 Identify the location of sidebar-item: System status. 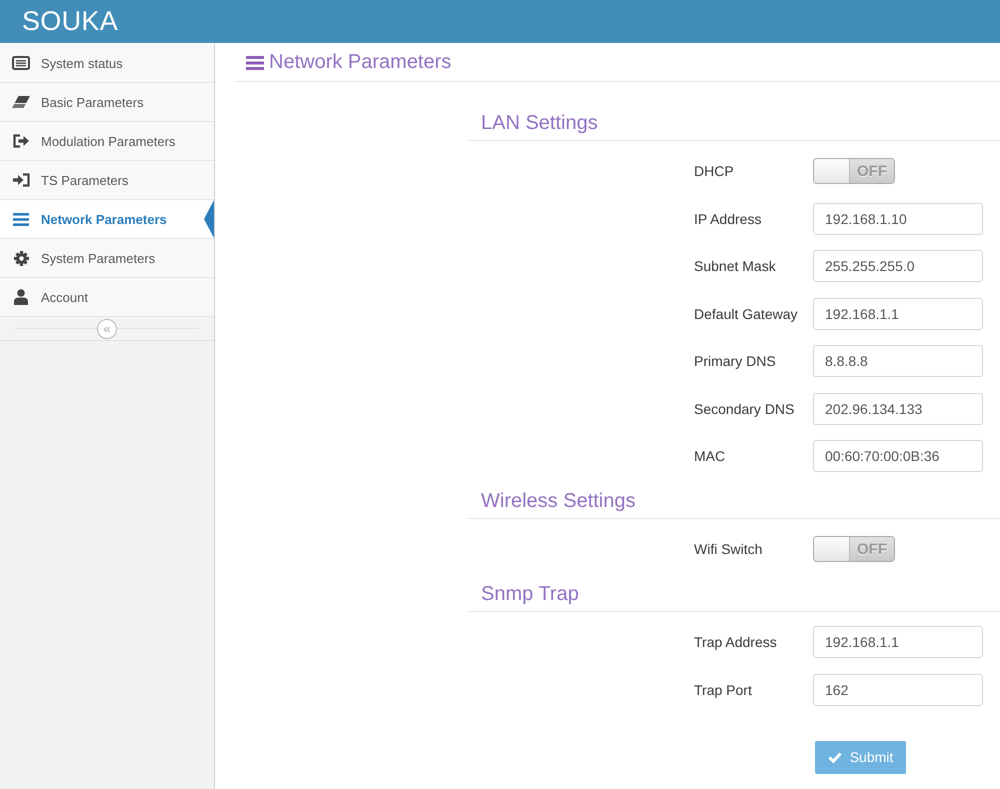
(107, 63).